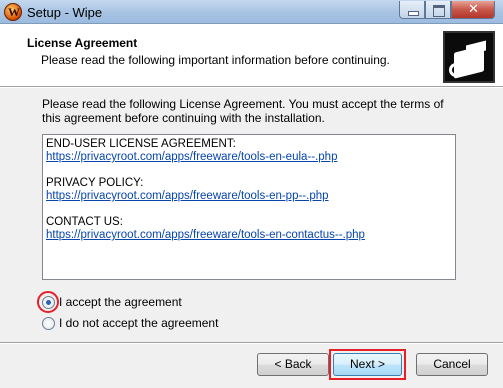  Describe the element at coordinates (293, 364) in the screenshot. I see `back-button: < Back` at that location.